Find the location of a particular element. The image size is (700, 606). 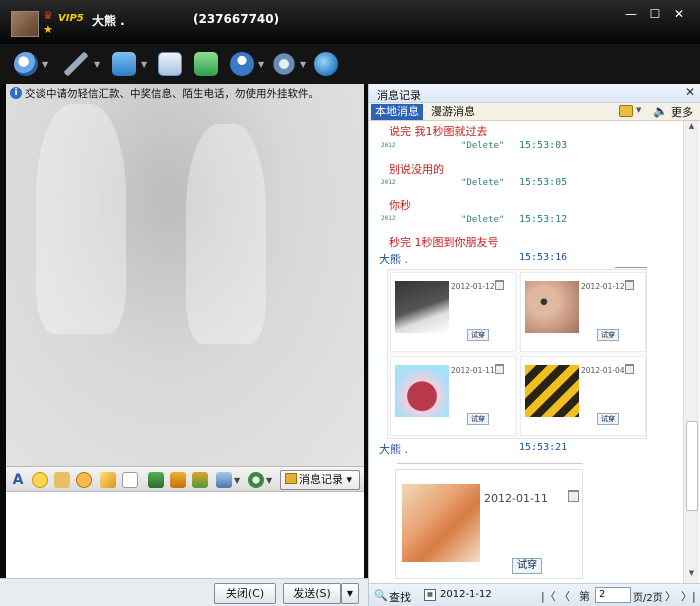

close-button: 关闭(C) is located at coordinates (245, 593).